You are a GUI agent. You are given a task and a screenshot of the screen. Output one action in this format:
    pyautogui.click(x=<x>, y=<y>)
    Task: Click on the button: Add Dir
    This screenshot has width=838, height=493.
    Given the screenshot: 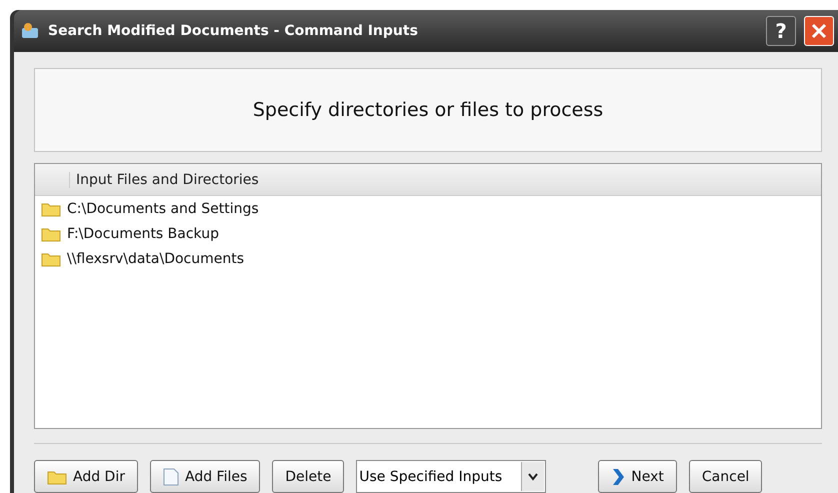 What is the action you would take?
    pyautogui.click(x=86, y=476)
    